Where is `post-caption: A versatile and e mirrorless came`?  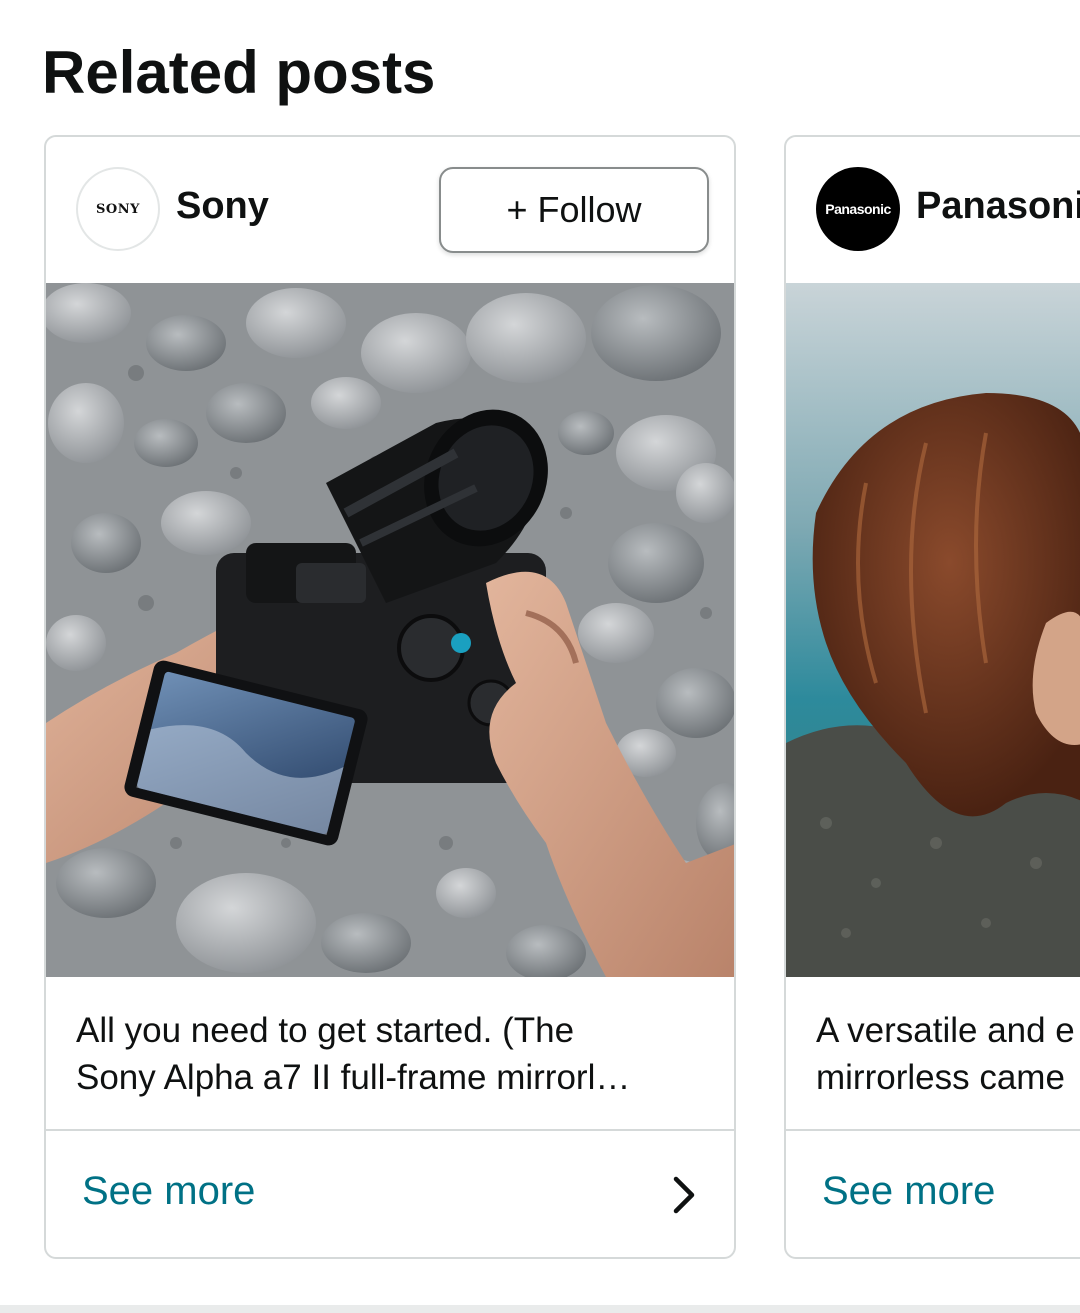
post-caption: A versatile and e mirrorless came is located at coordinates (948, 1054).